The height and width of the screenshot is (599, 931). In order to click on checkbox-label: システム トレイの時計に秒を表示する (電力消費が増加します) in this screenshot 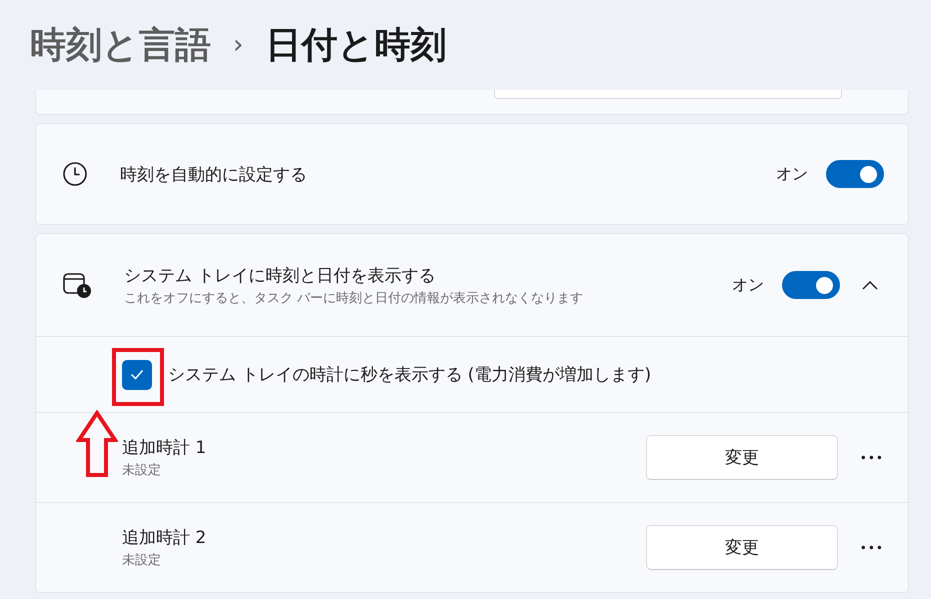, I will do `click(410, 375)`.